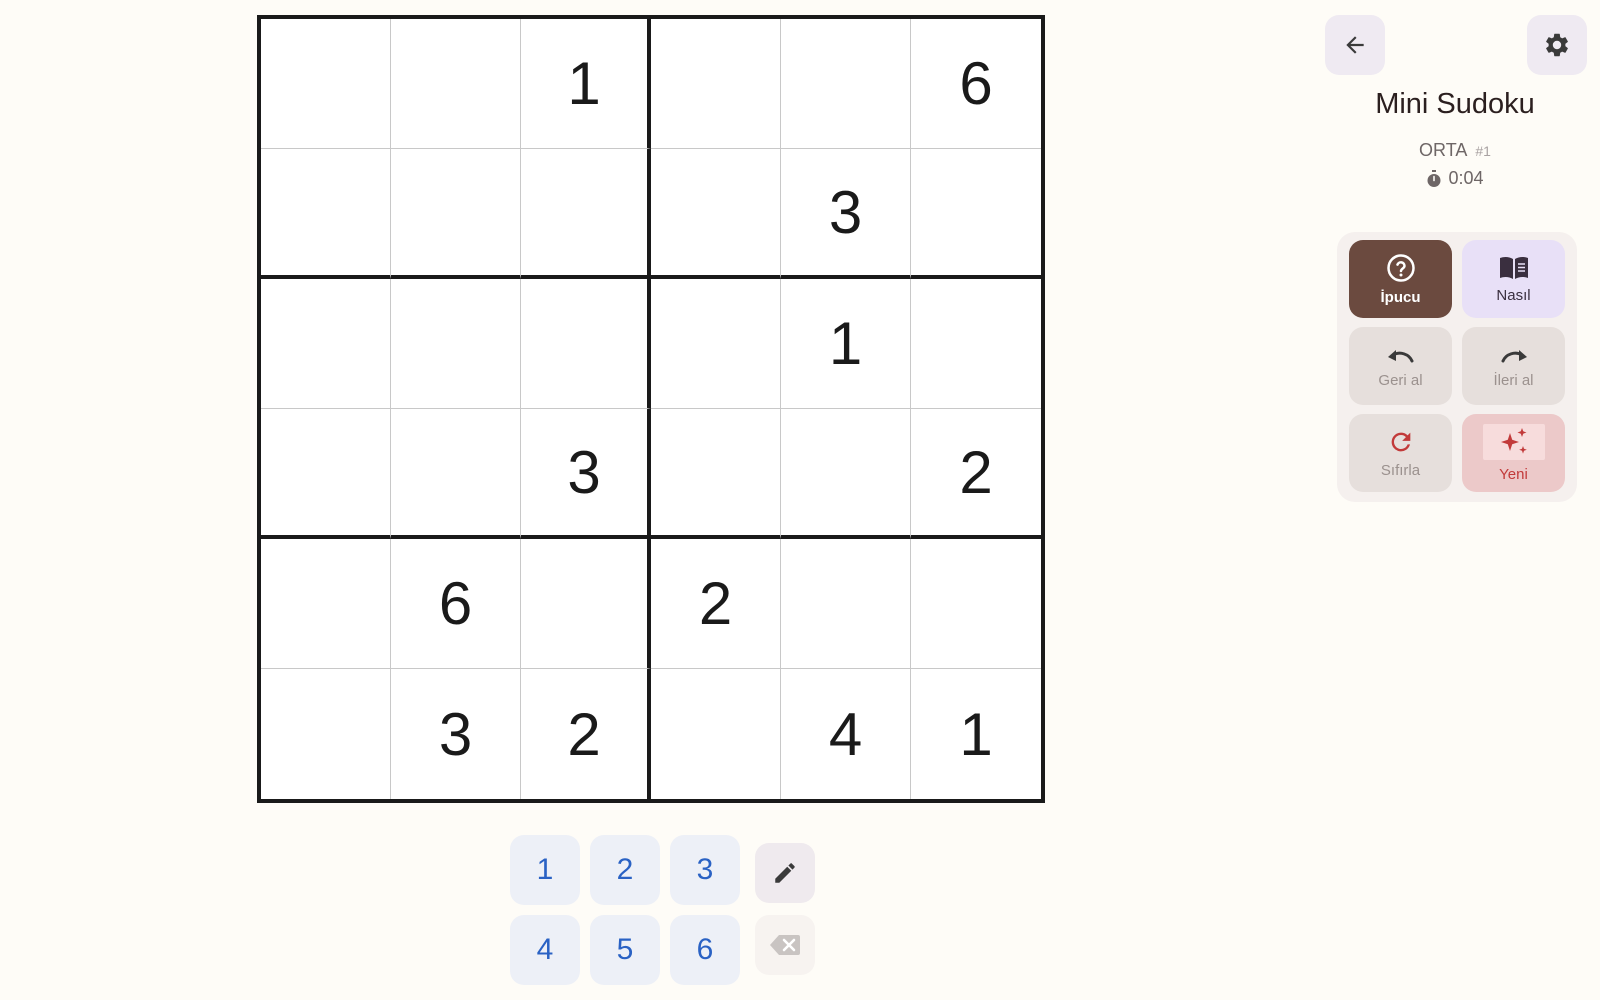 This screenshot has width=1600, height=1000. Describe the element at coordinates (586, 734) in the screenshot. I see `cell-r6-c3: 2` at that location.